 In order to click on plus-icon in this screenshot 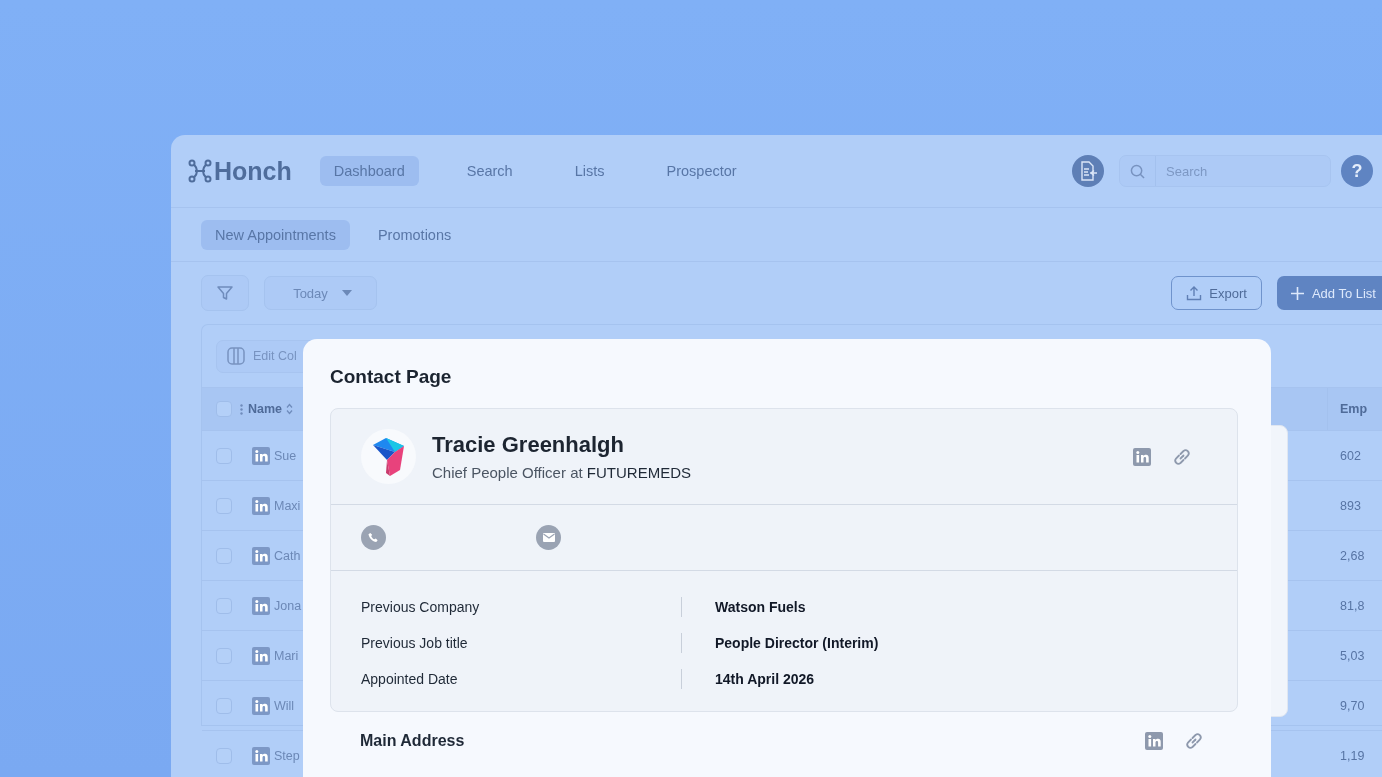, I will do `click(1297, 293)`.